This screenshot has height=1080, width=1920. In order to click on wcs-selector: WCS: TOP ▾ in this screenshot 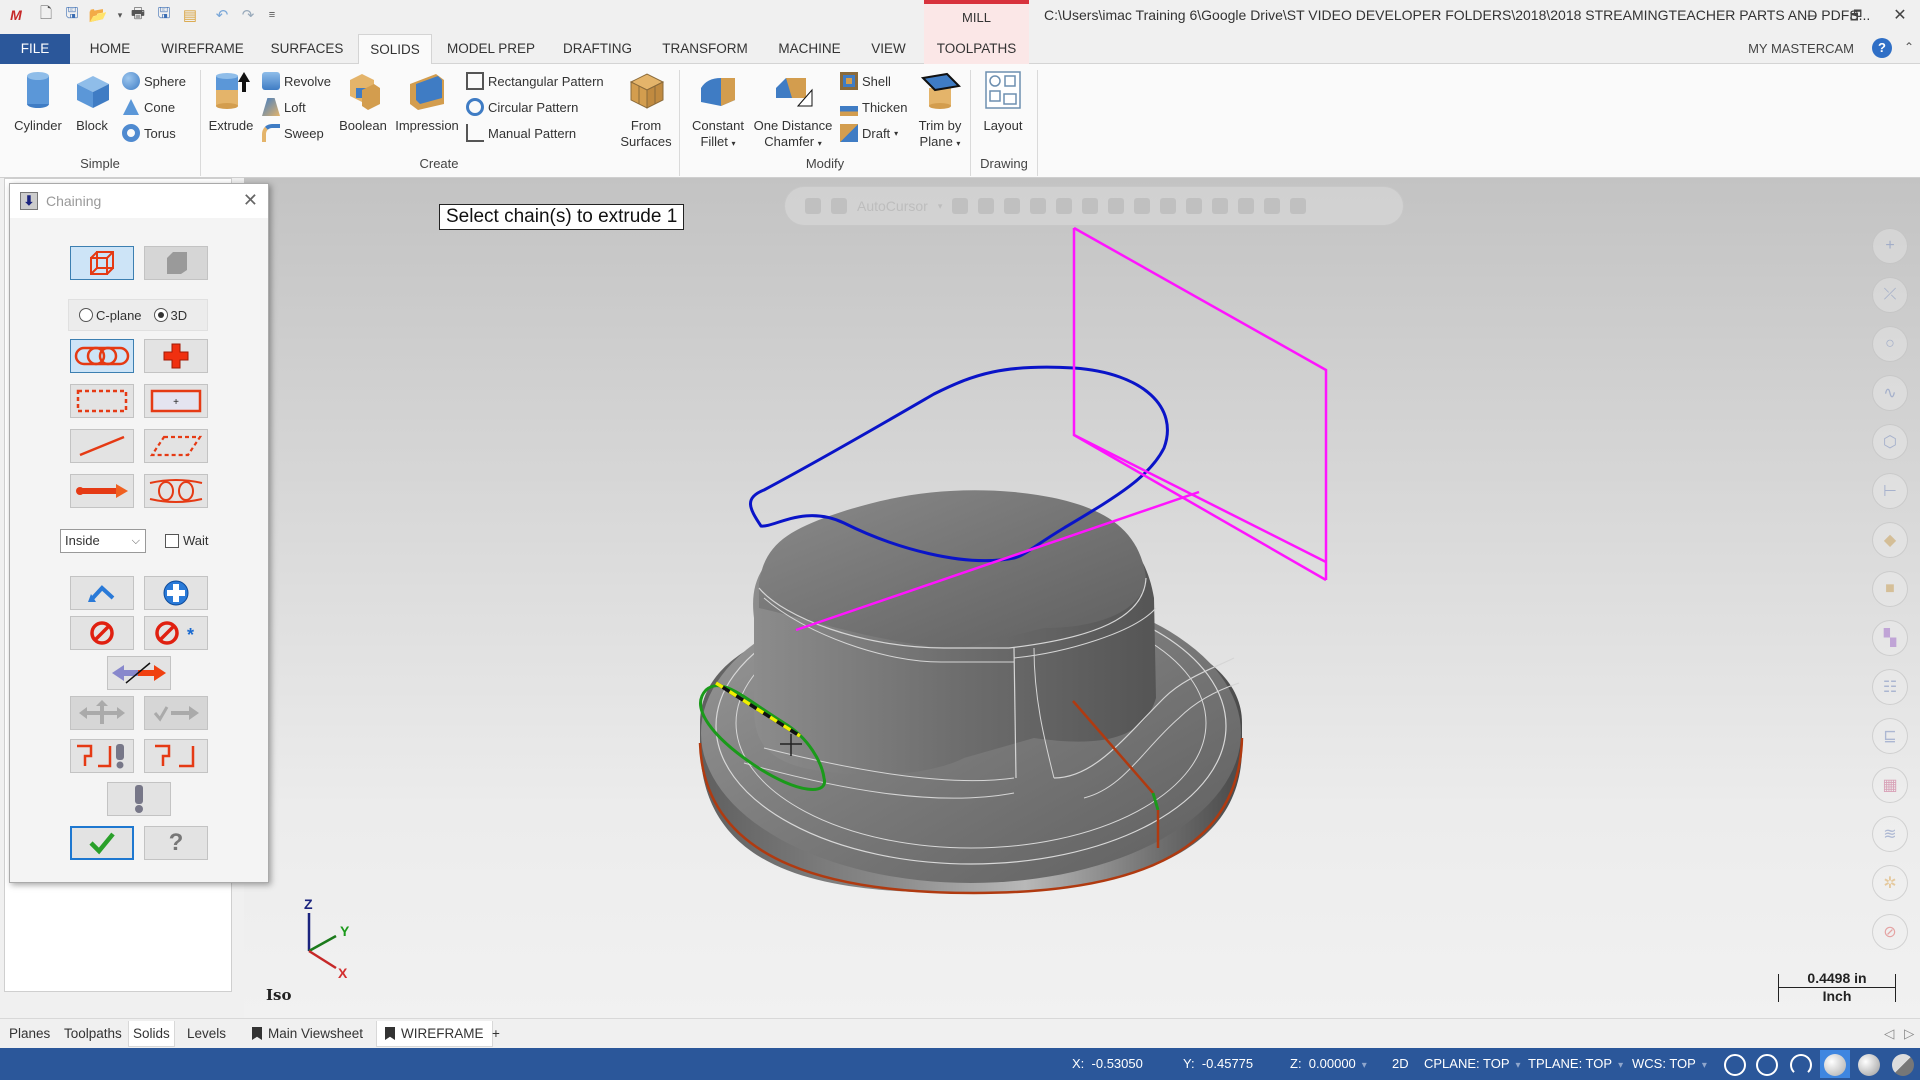, I will do `click(1669, 1063)`.